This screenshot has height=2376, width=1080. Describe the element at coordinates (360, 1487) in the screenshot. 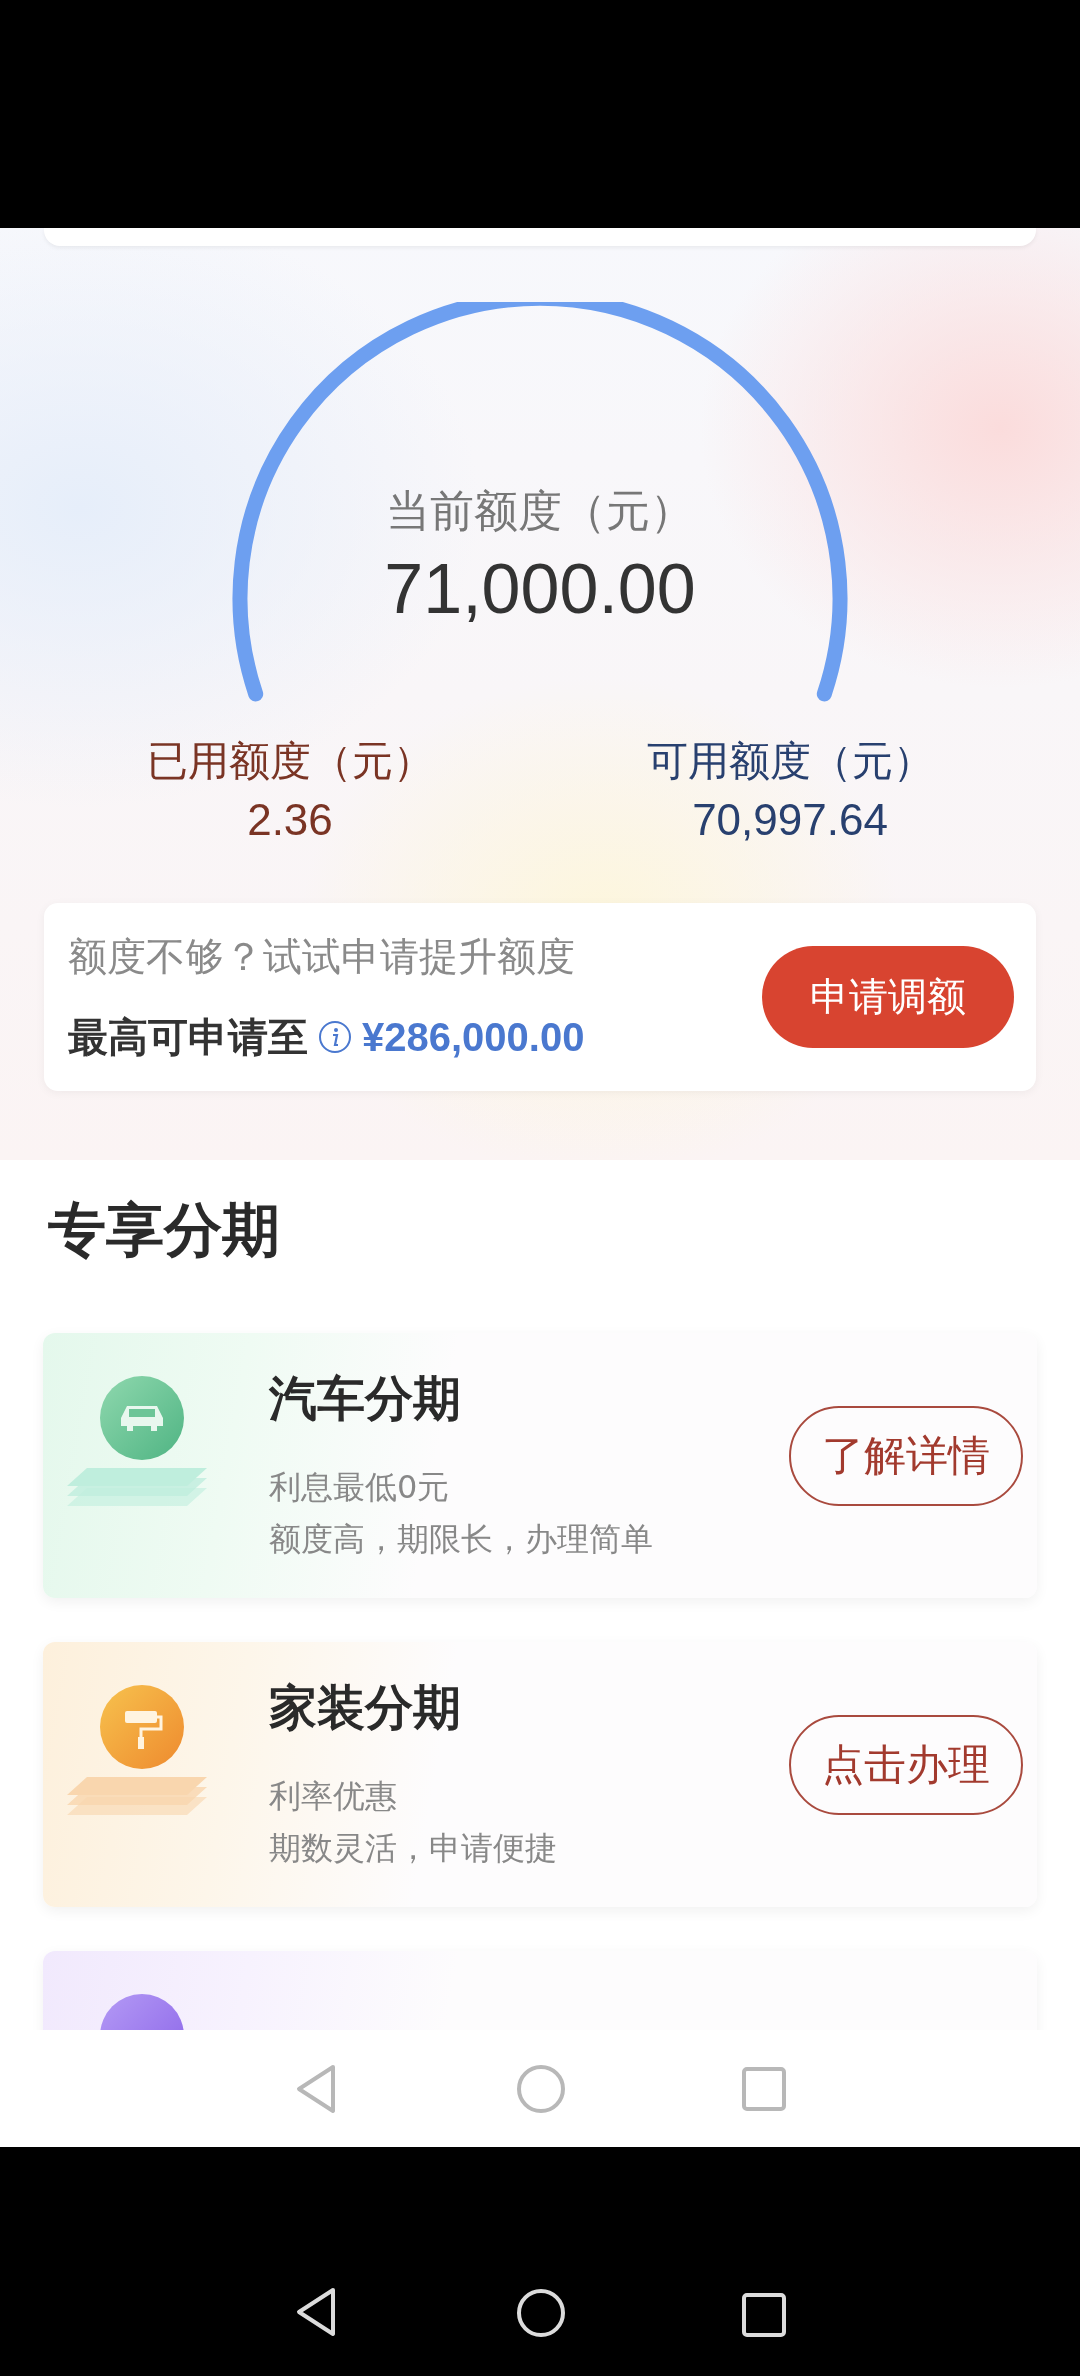

I see `product-description: 利息最低0元` at that location.